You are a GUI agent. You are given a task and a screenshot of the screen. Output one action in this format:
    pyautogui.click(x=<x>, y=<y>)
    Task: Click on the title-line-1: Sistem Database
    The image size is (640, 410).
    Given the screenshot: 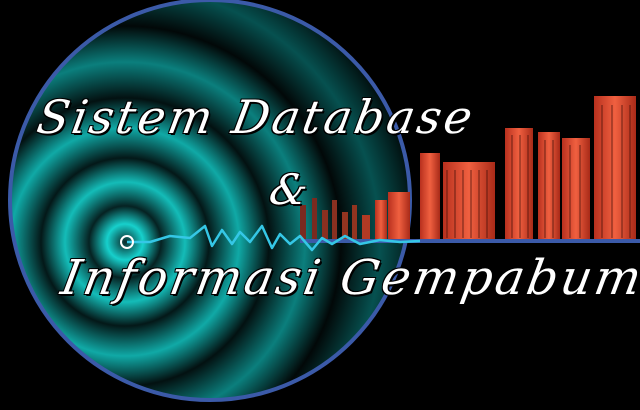 What is the action you would take?
    pyautogui.click(x=256, y=117)
    